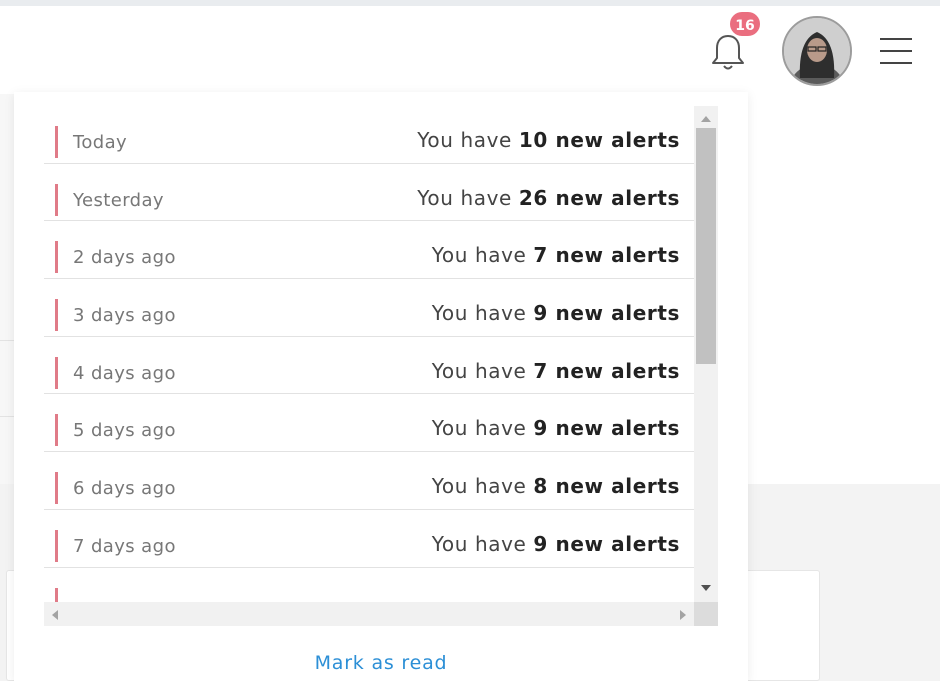  I want to click on notification-item: Today You have 10 new alerts, so click(369, 135).